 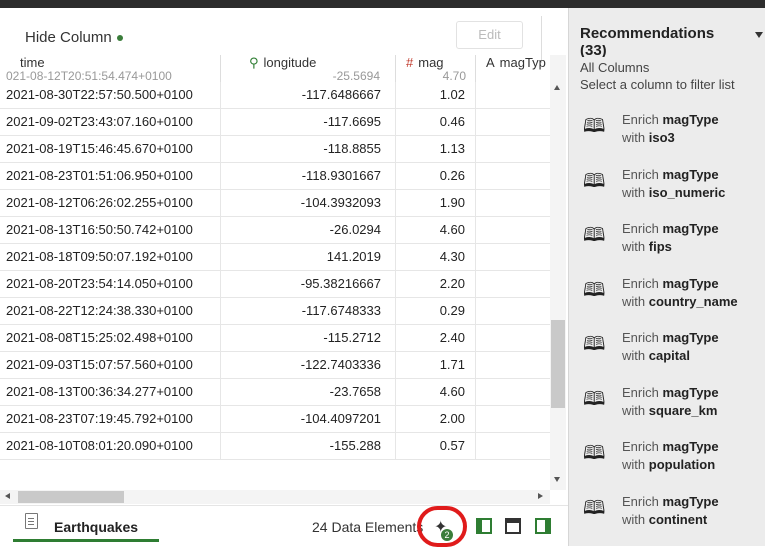 I want to click on recommendation-item: 🕮 Enrich magType with fips, so click(x=673, y=246).